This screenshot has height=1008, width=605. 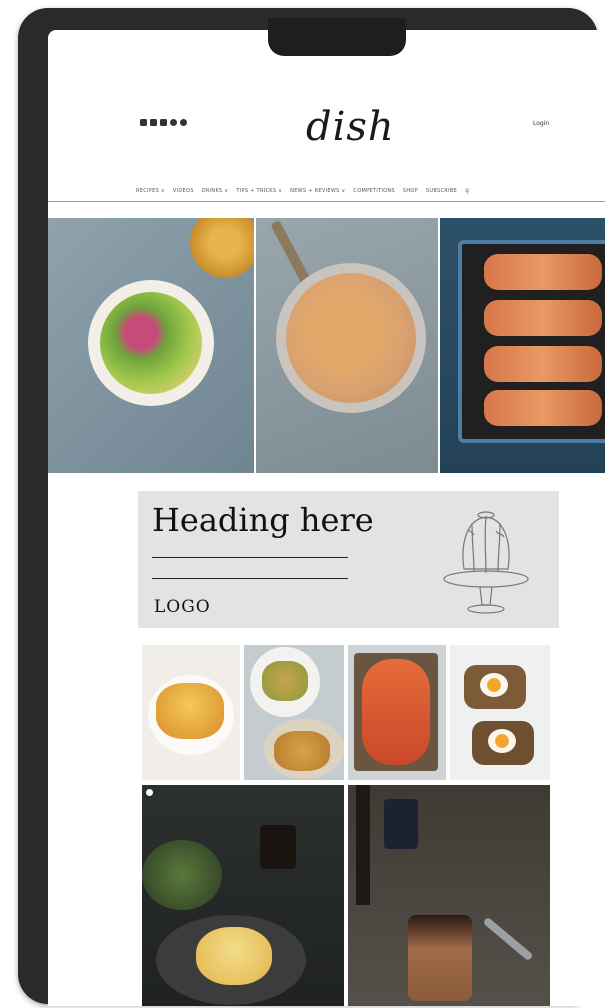 What do you see at coordinates (243, 895) in the screenshot?
I see `grid-image-souffle` at bounding box center [243, 895].